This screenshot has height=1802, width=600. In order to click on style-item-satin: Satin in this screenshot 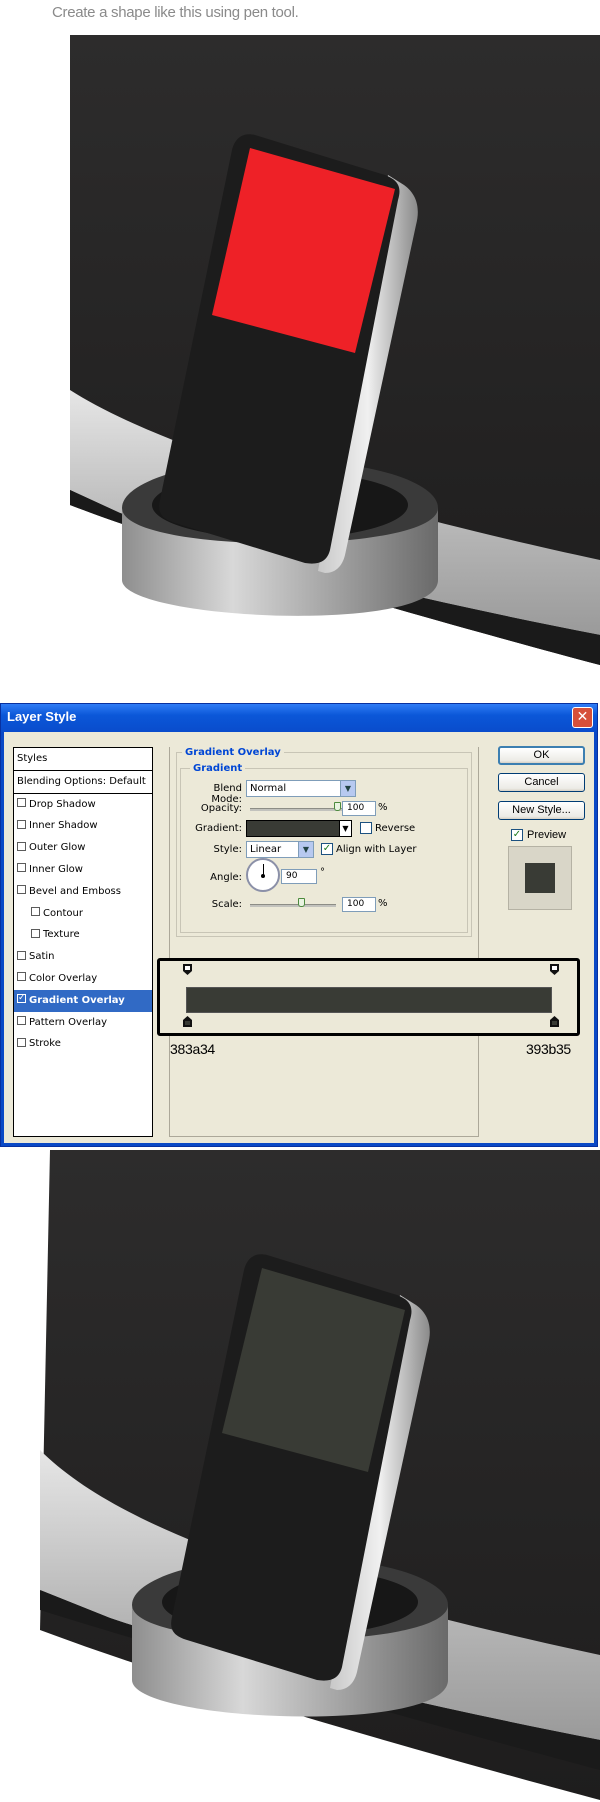, I will do `click(83, 957)`.